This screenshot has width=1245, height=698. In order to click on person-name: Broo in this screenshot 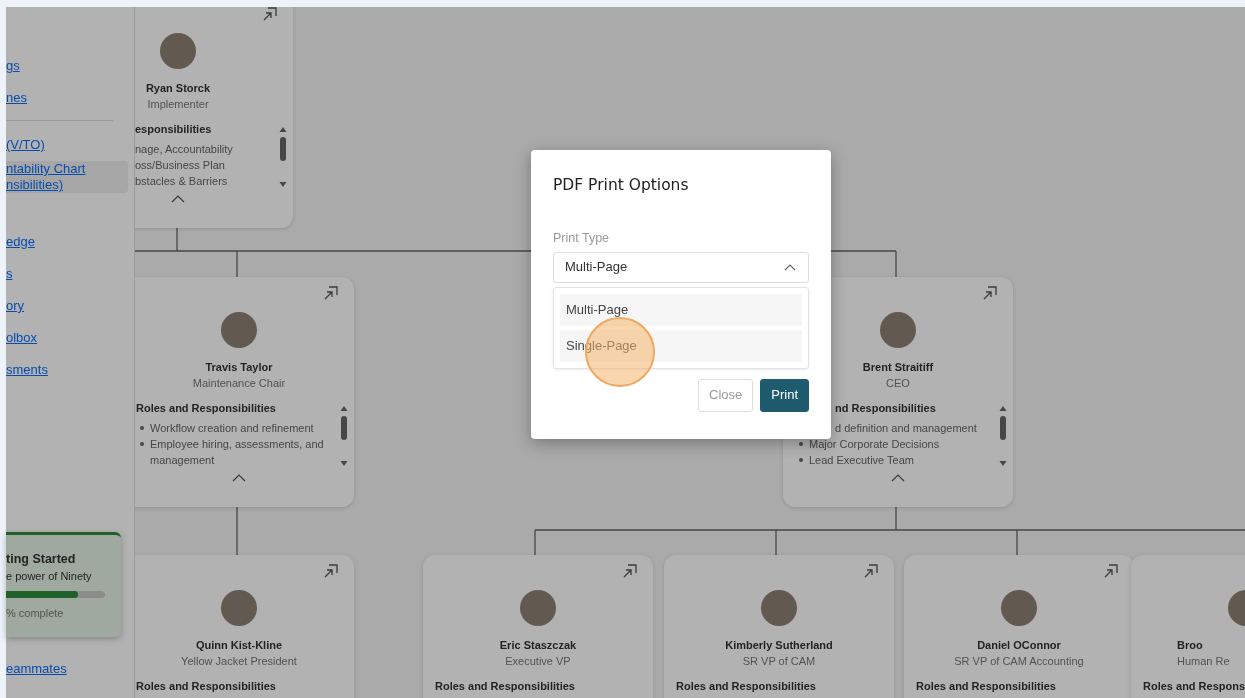, I will do `click(1190, 645)`.